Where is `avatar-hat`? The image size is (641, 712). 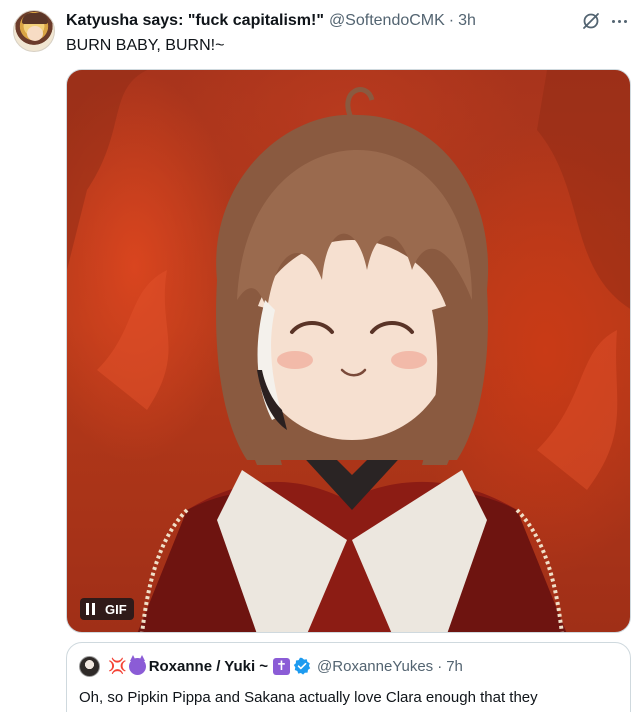 avatar-hat is located at coordinates (35, 18).